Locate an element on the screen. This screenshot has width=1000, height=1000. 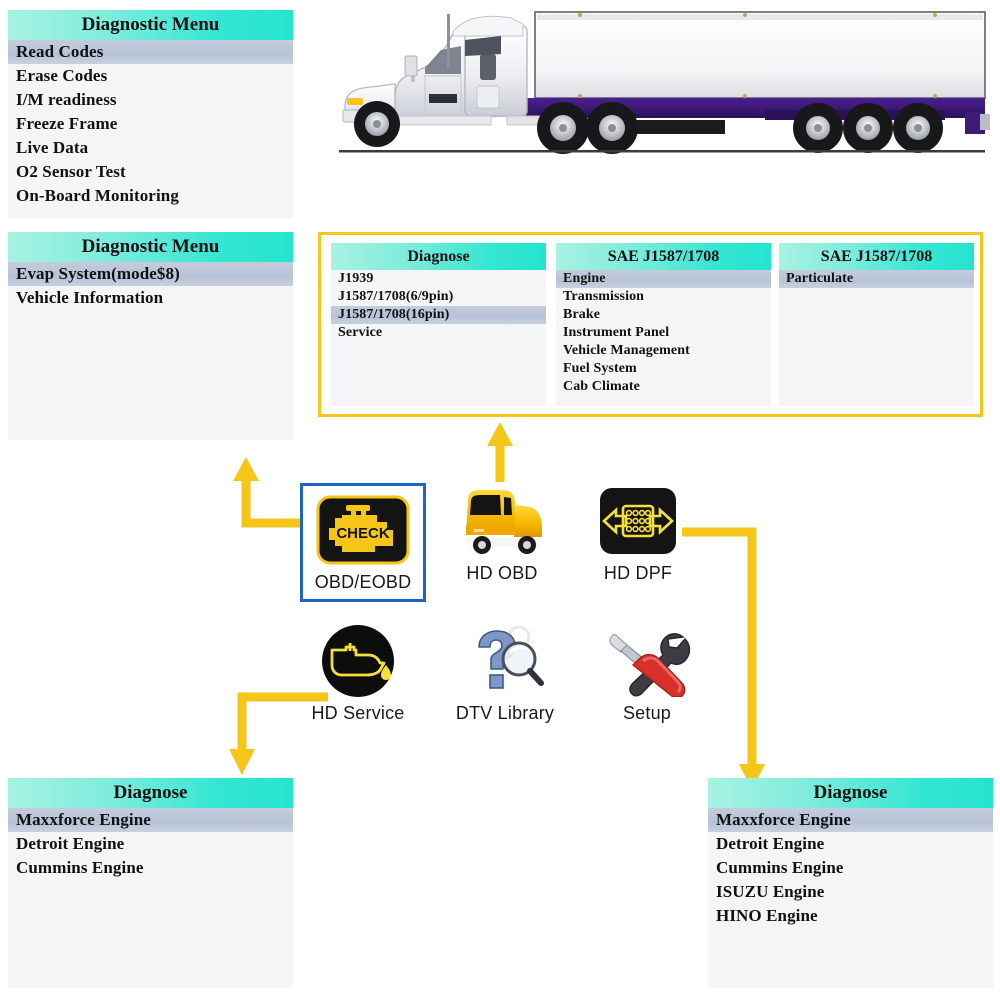
list-item: Read Codes is located at coordinates (150, 52).